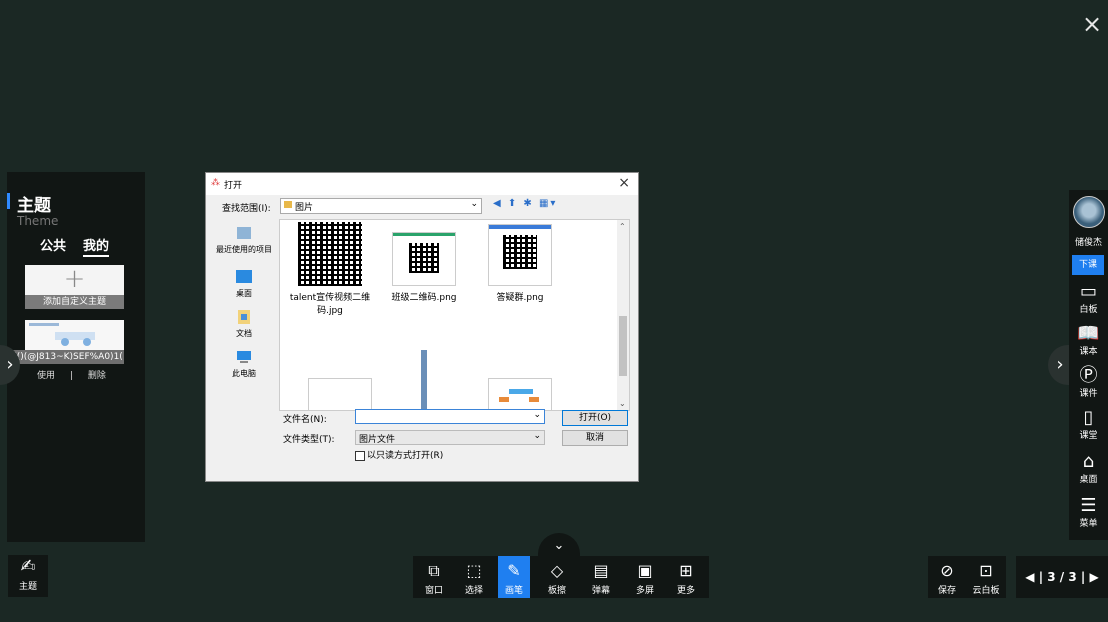 The width and height of the screenshot is (1108, 622). Describe the element at coordinates (685, 591) in the screenshot. I see `more-label: 更多` at that location.